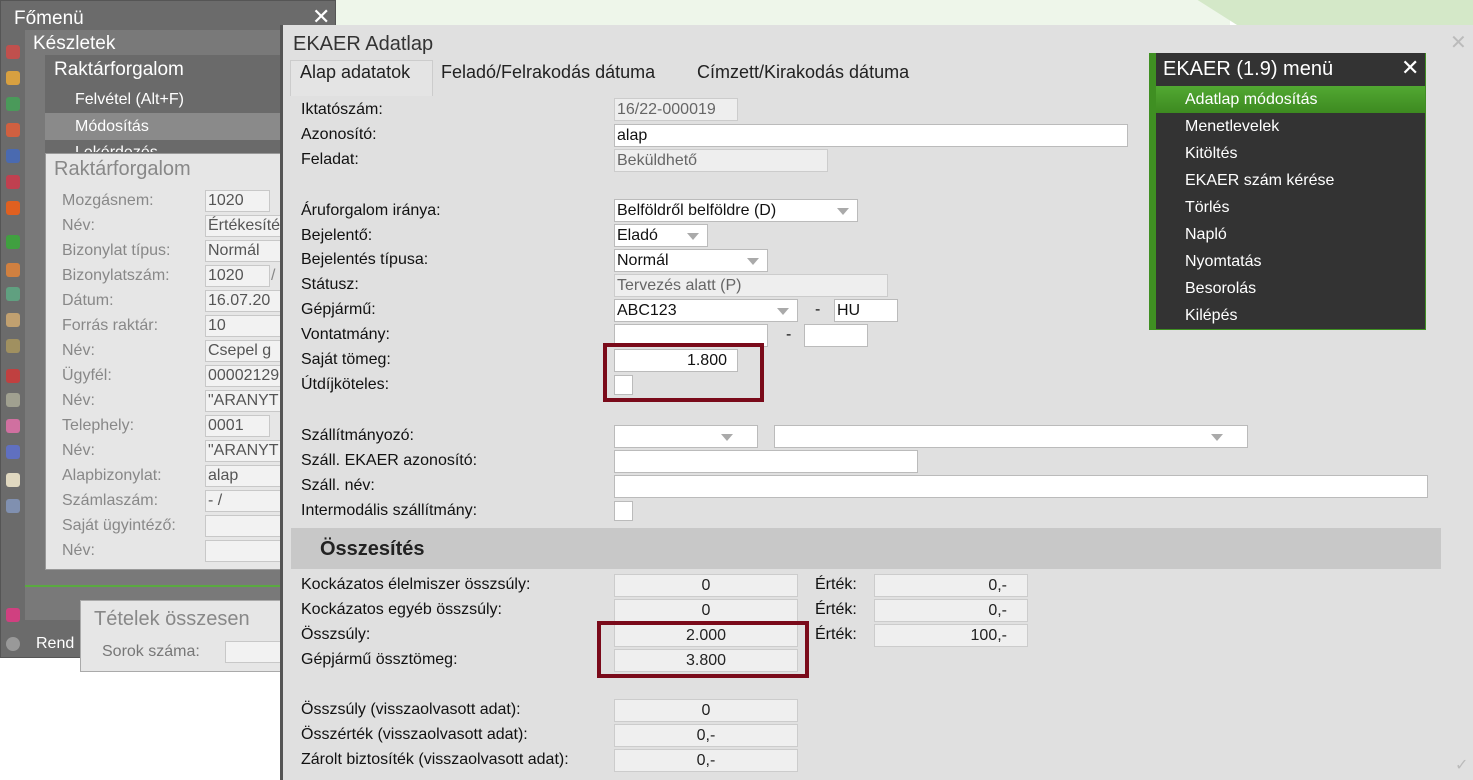 This screenshot has height=780, width=1473. I want to click on iktatoszam-label: Iktatószám:, so click(342, 109).